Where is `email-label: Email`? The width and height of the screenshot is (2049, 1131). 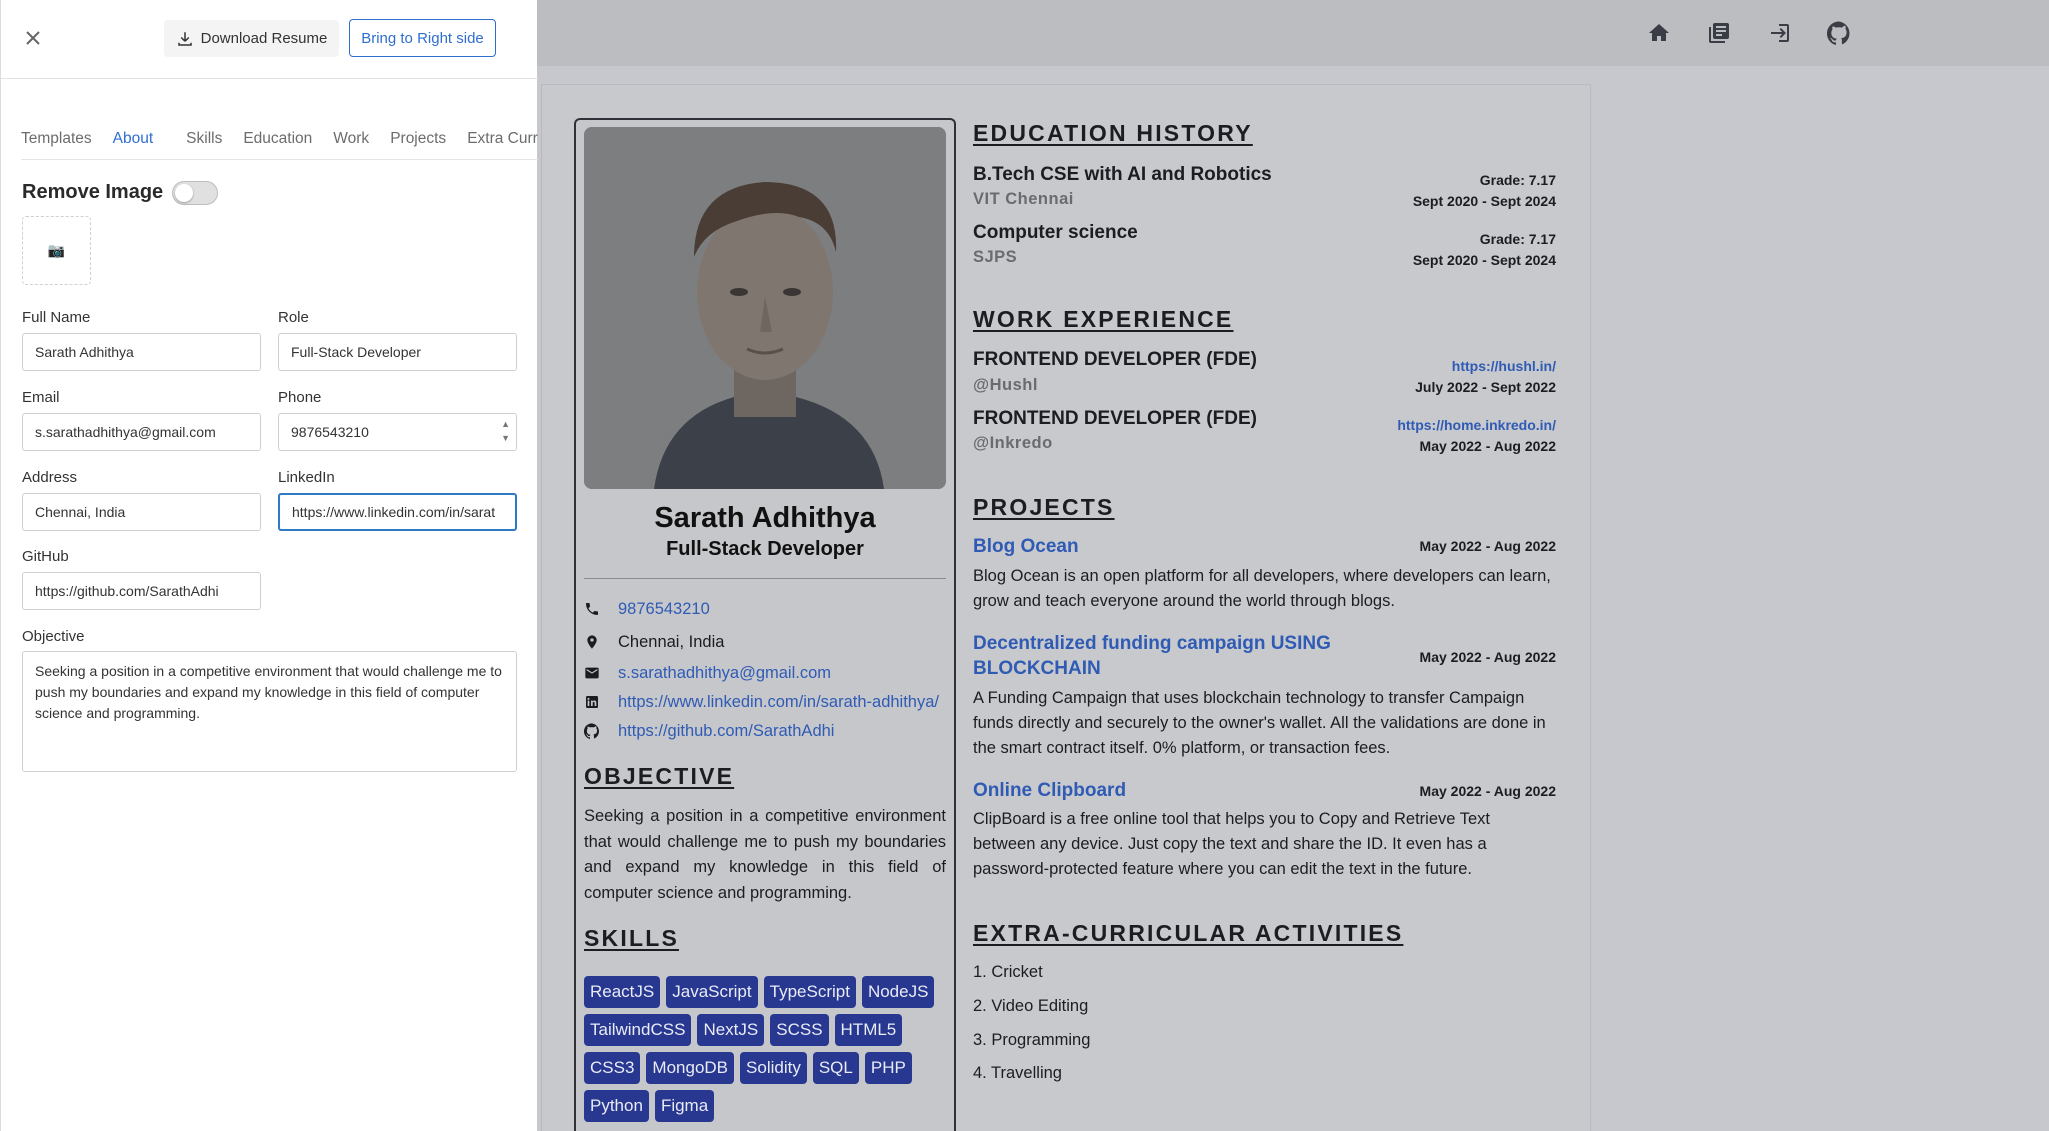 email-label: Email is located at coordinates (41, 397).